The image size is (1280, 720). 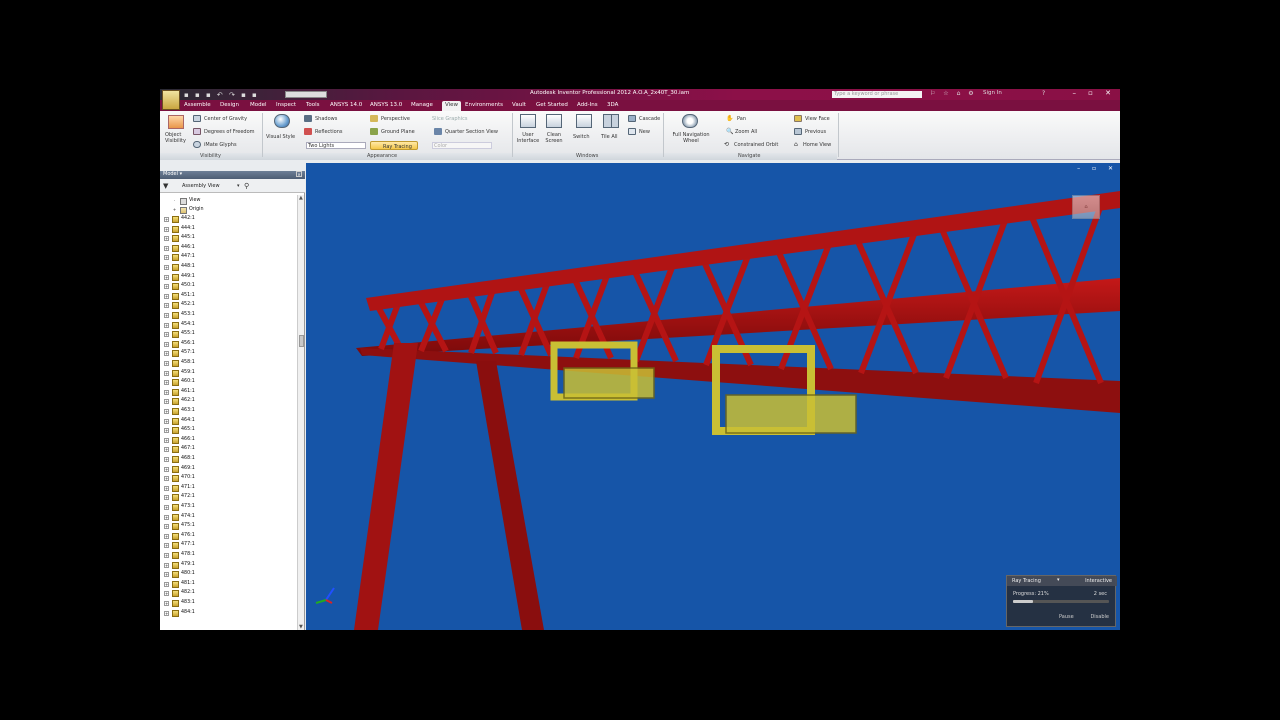 What do you see at coordinates (229, 315) in the screenshot?
I see `tree-item: +453:1` at bounding box center [229, 315].